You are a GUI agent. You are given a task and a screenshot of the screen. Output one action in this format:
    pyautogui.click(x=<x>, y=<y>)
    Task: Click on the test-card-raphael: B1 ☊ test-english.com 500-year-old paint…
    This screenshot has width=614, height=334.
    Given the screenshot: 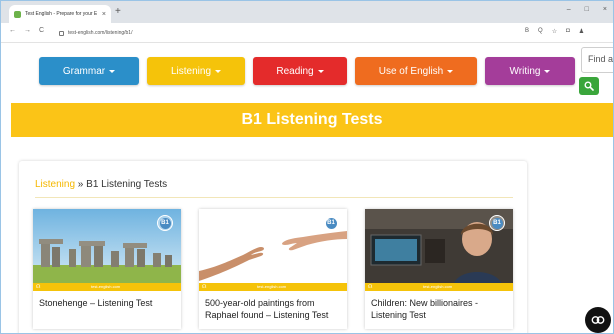 What is the action you would take?
    pyautogui.click(x=273, y=269)
    